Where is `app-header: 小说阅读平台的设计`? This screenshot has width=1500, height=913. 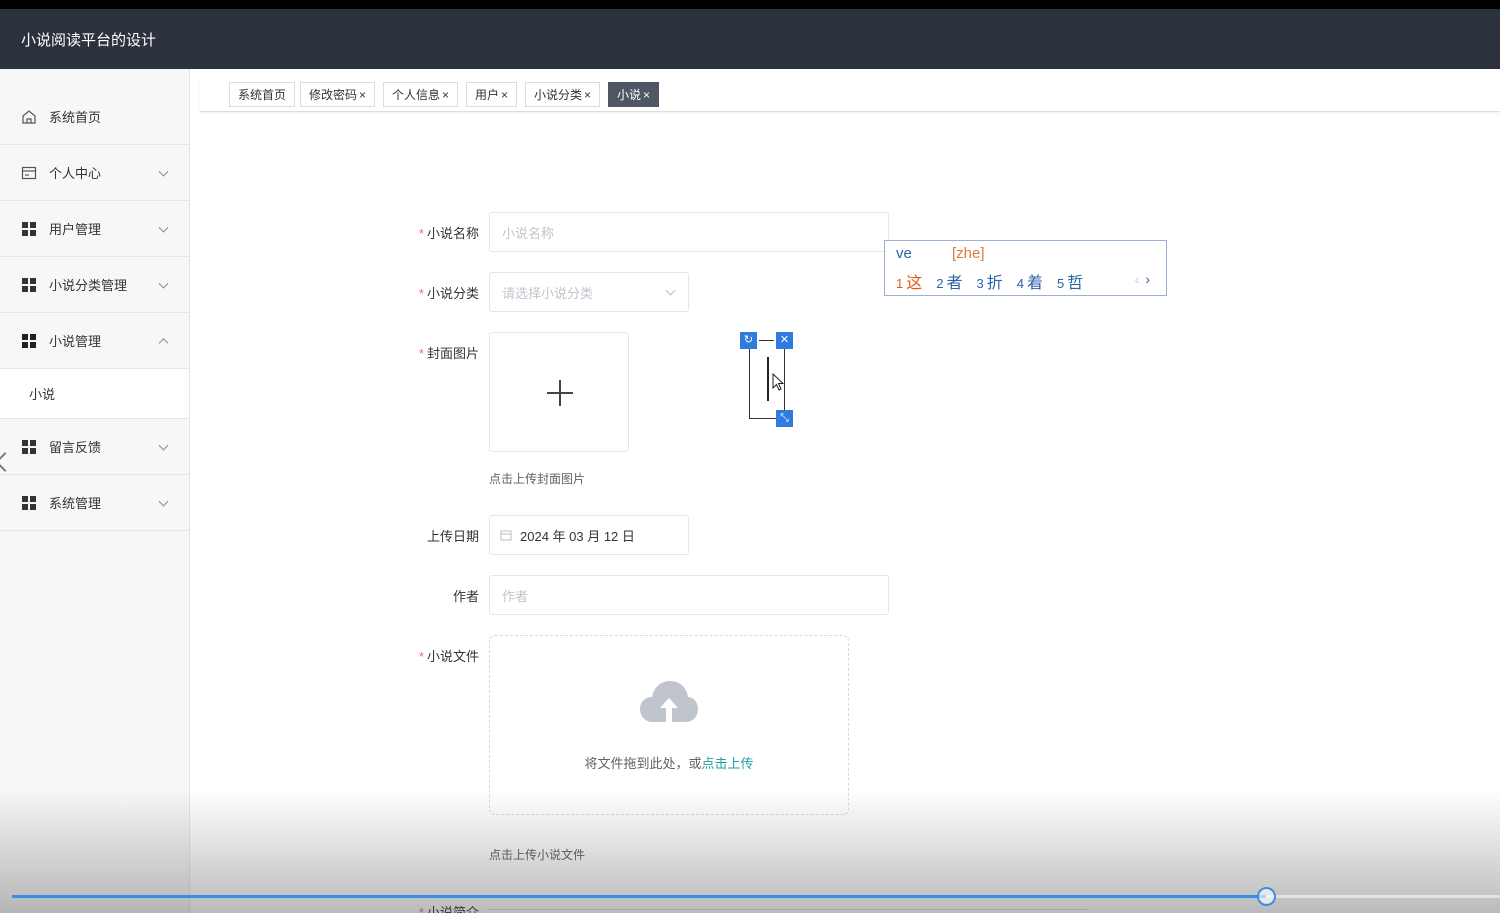
app-header: 小说阅读平台的设计 is located at coordinates (750, 39).